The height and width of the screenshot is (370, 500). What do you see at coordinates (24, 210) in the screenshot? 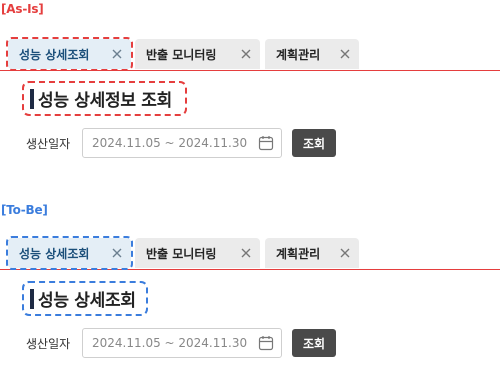
I see `to-be-label: [To-Be]` at bounding box center [24, 210].